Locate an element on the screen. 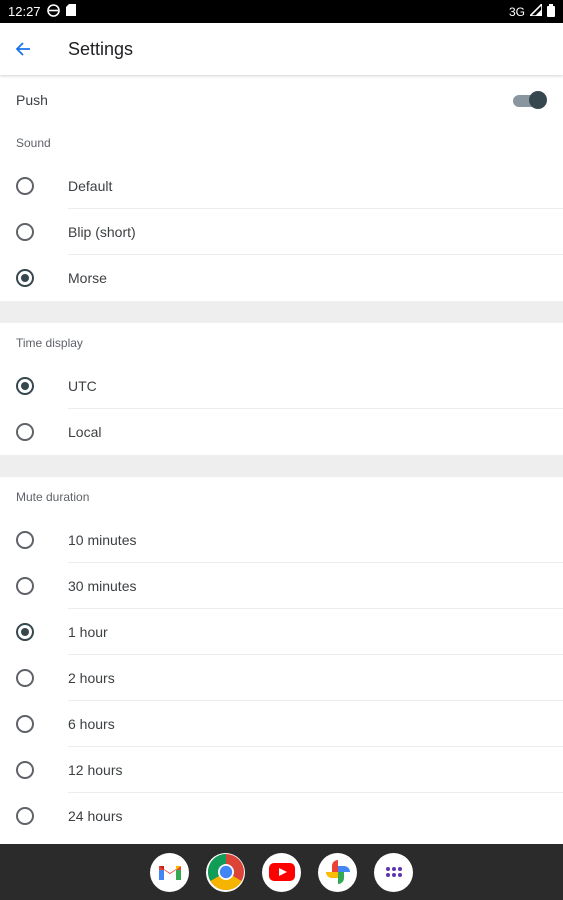  radio-option: Blip (short) is located at coordinates (281, 232).